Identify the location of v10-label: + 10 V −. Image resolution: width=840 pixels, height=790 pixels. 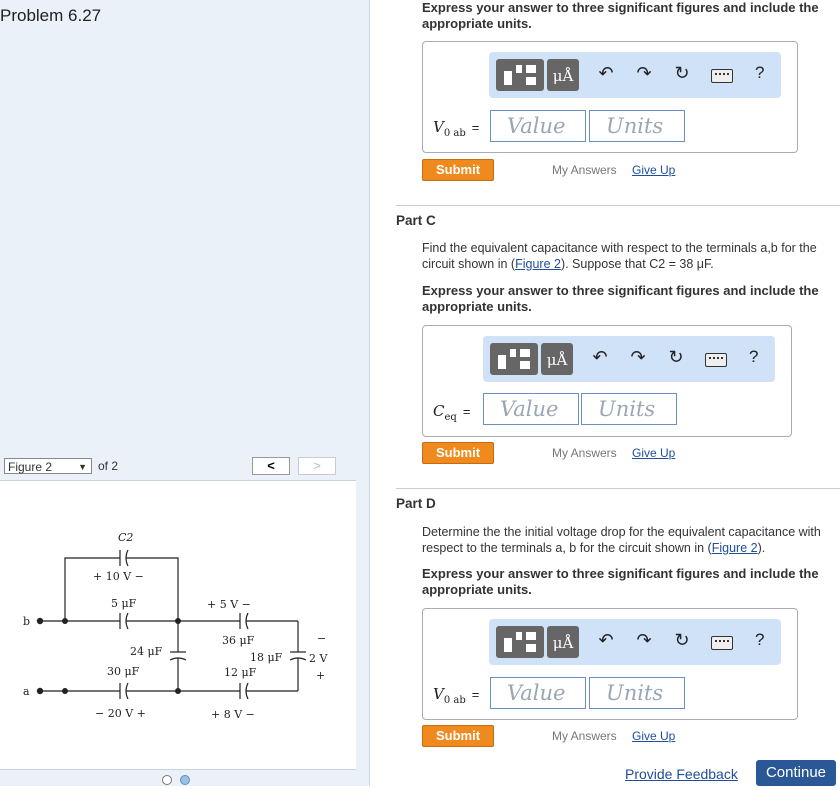
(118, 576).